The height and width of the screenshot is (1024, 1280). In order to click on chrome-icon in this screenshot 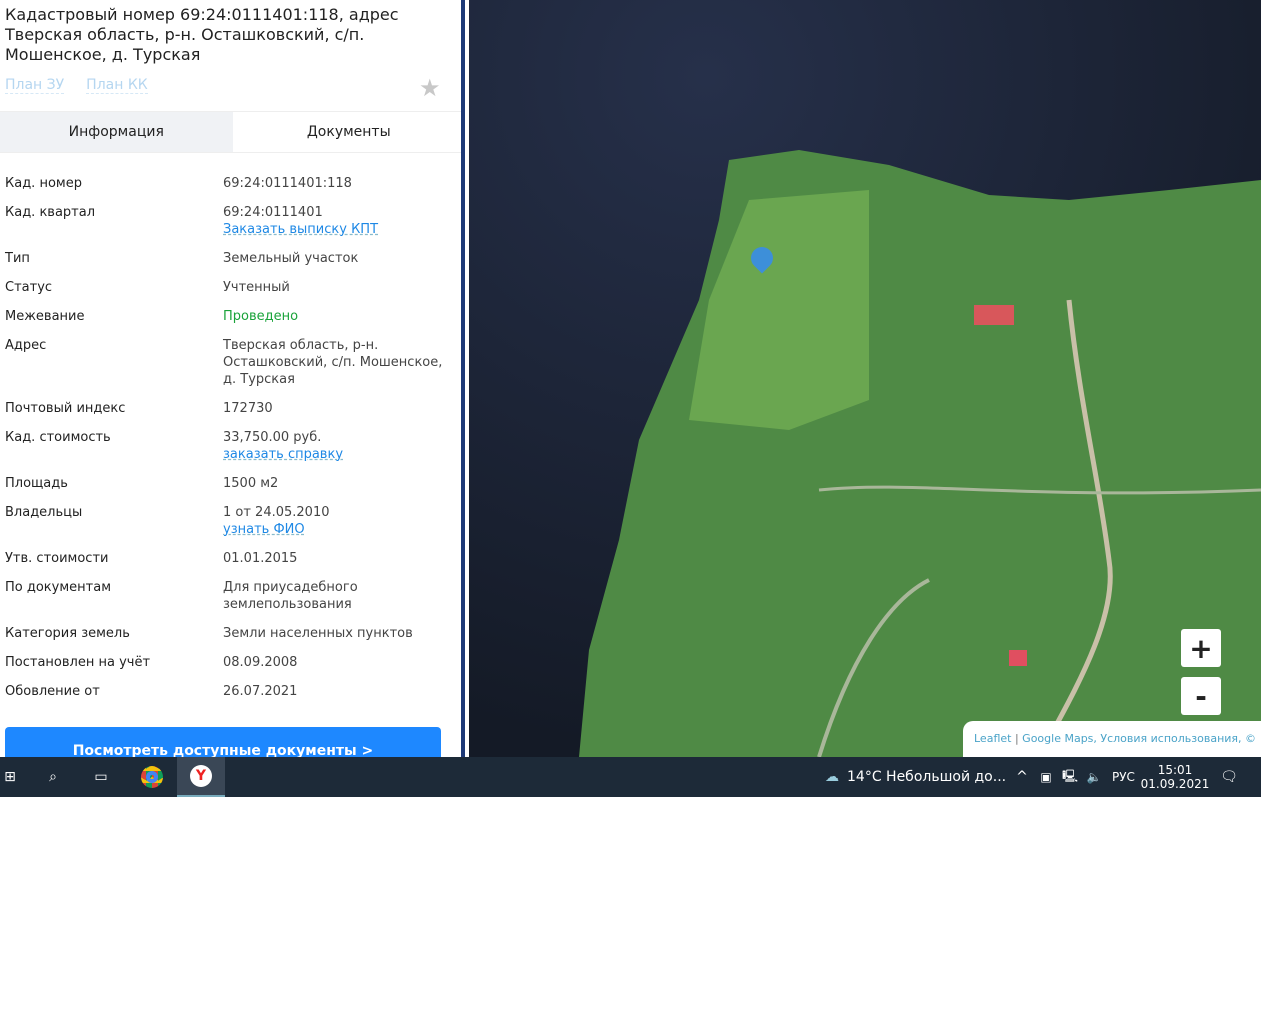, I will do `click(152, 777)`.